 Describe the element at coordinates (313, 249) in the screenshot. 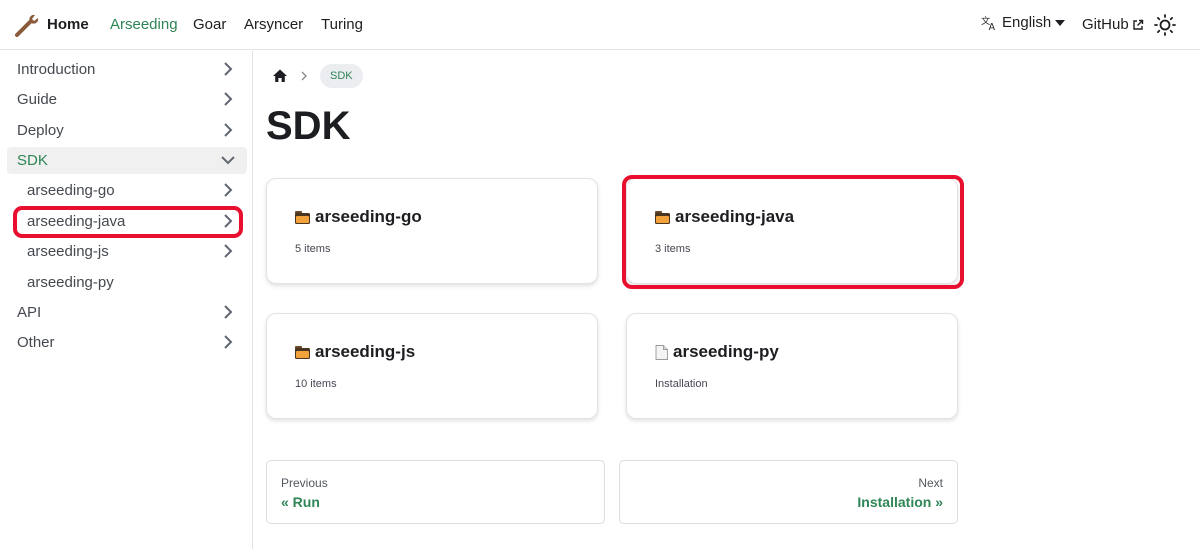

I see `card-subtitle: 5 items` at that location.